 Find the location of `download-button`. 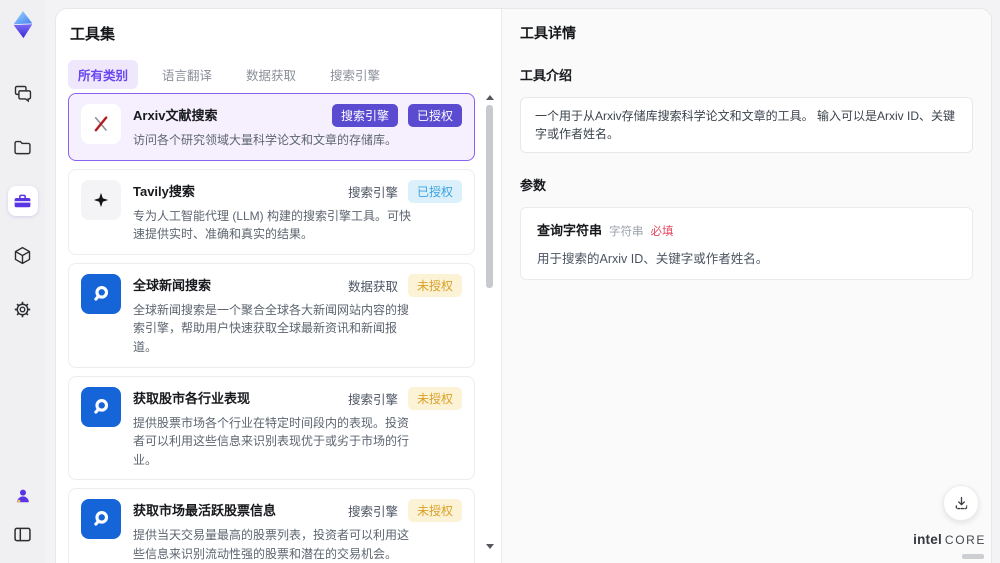

download-button is located at coordinates (961, 503).